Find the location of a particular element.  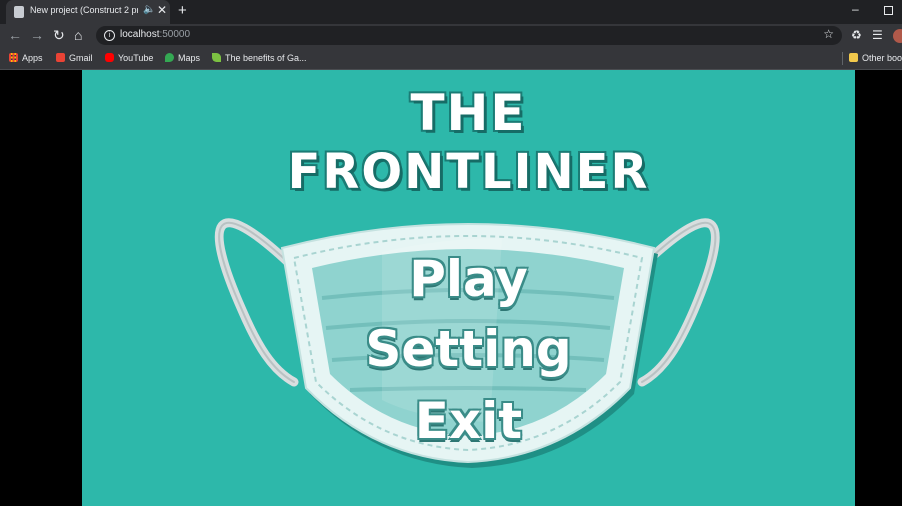

restore-icon is located at coordinates (888, 10).